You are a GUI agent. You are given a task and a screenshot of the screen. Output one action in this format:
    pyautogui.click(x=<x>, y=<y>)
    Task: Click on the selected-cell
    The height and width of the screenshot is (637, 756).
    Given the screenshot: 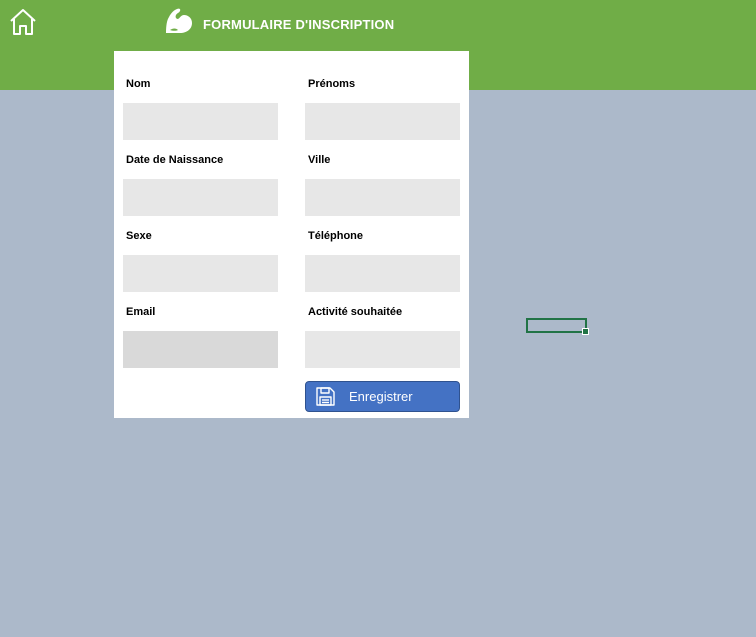 What is the action you would take?
    pyautogui.click(x=557, y=326)
    